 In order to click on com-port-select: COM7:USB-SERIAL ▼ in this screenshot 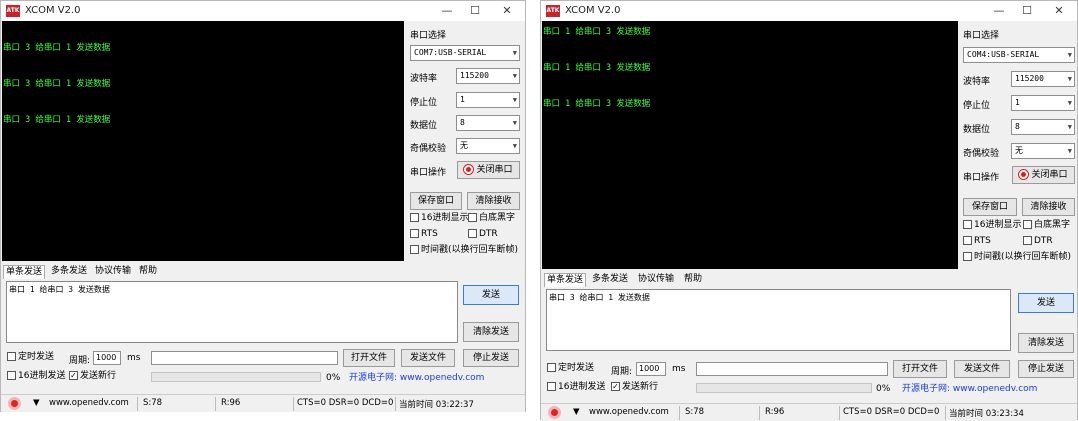, I will do `click(465, 53)`.